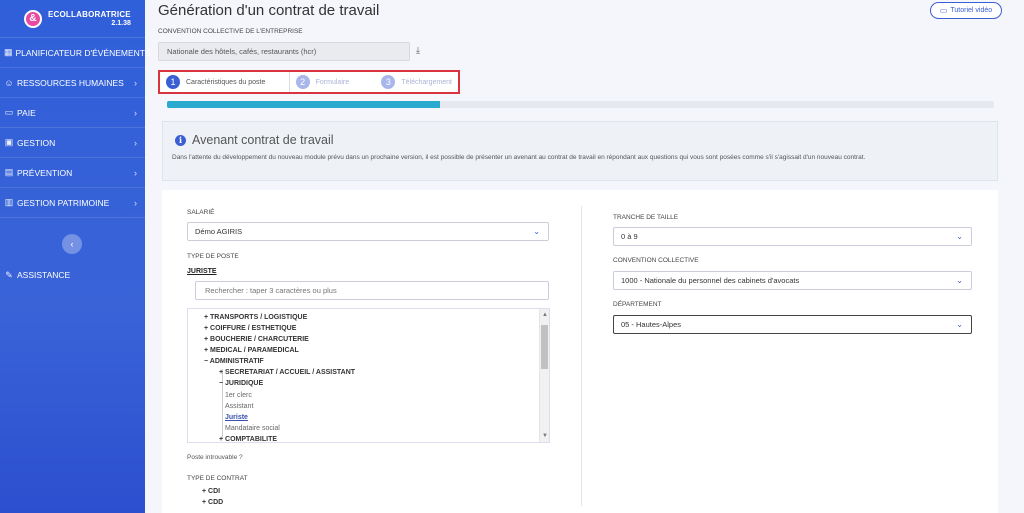 The height and width of the screenshot is (513, 1024). Describe the element at coordinates (217, 478) in the screenshot. I see `type-contrat-label: TYPE DE CONTRAT` at that location.